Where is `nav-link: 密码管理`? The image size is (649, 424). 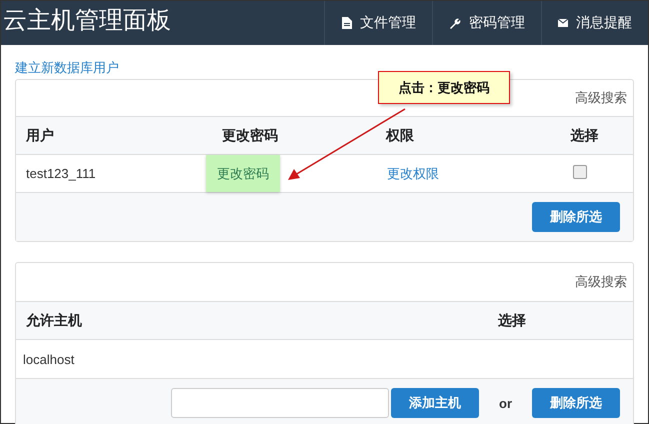 nav-link: 密码管理 is located at coordinates (486, 23).